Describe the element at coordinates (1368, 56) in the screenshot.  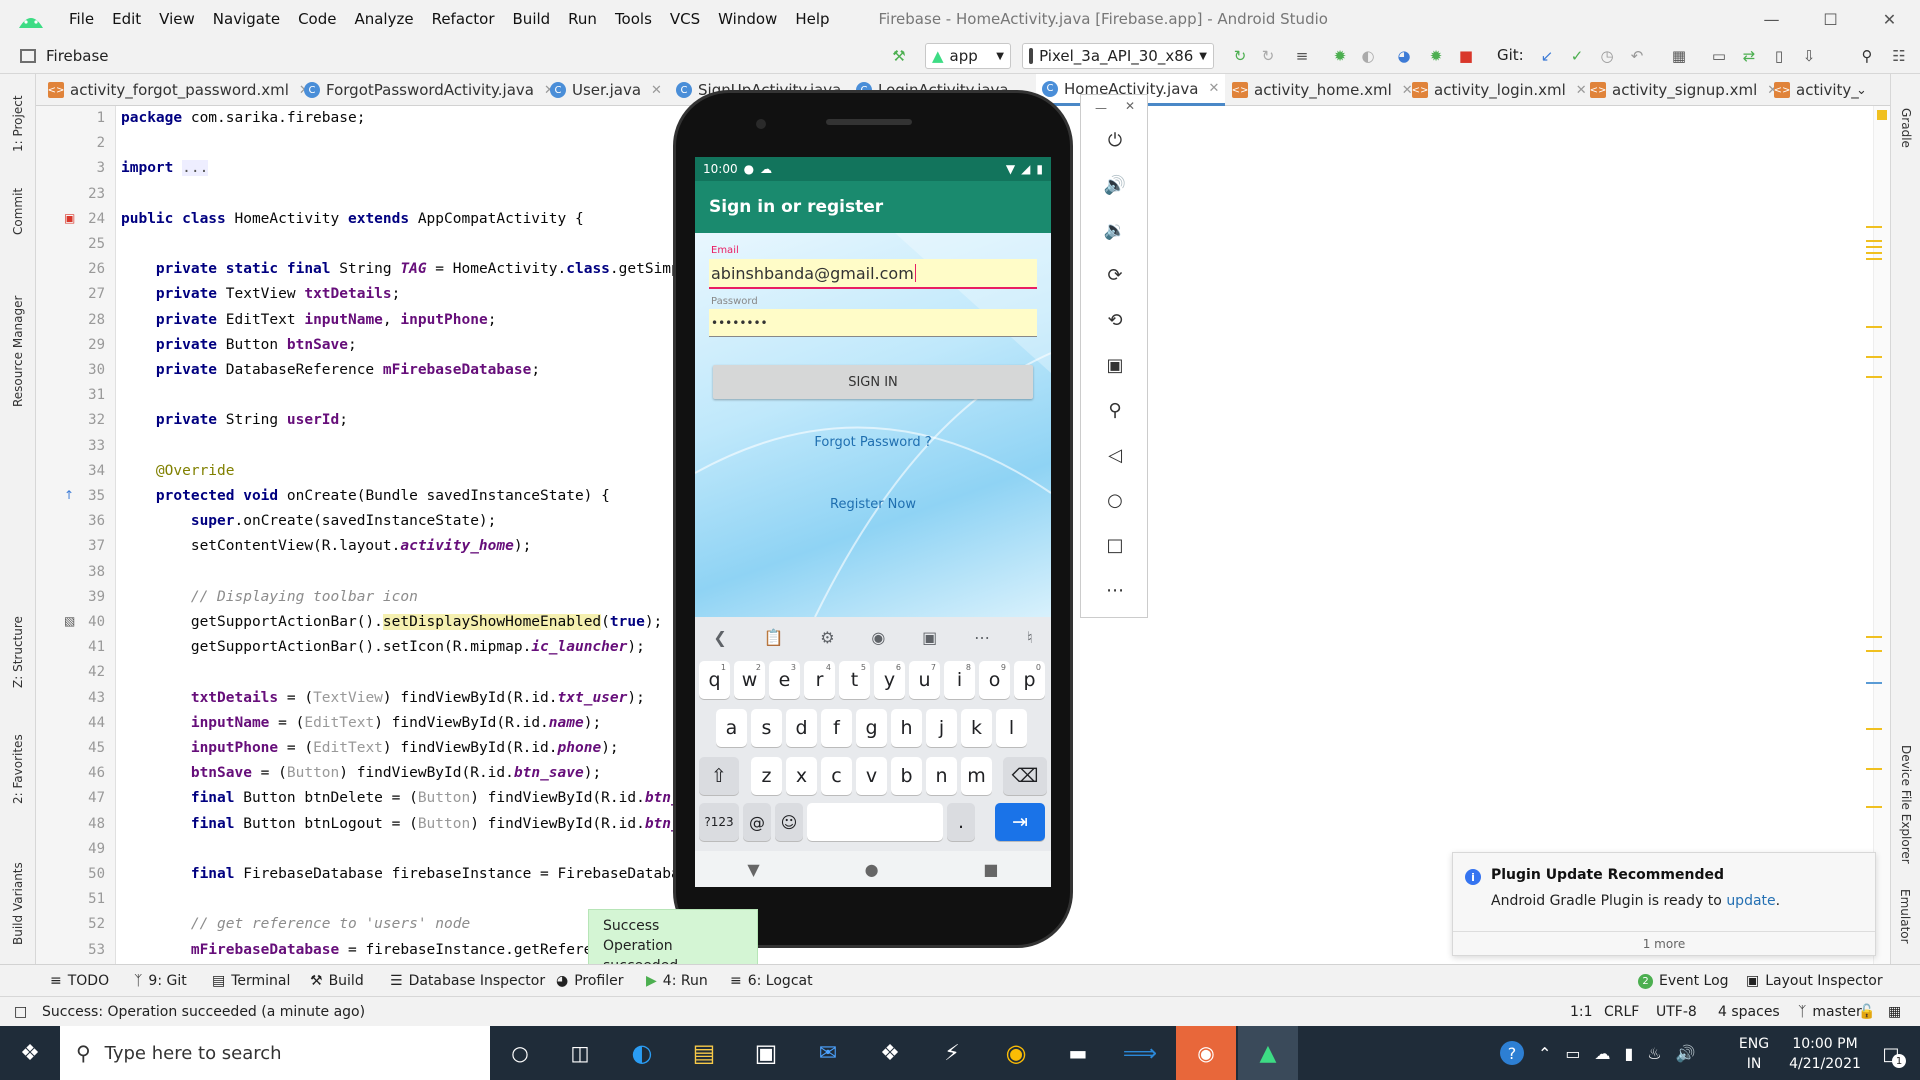
I see `coverage-icon: ◐` at that location.